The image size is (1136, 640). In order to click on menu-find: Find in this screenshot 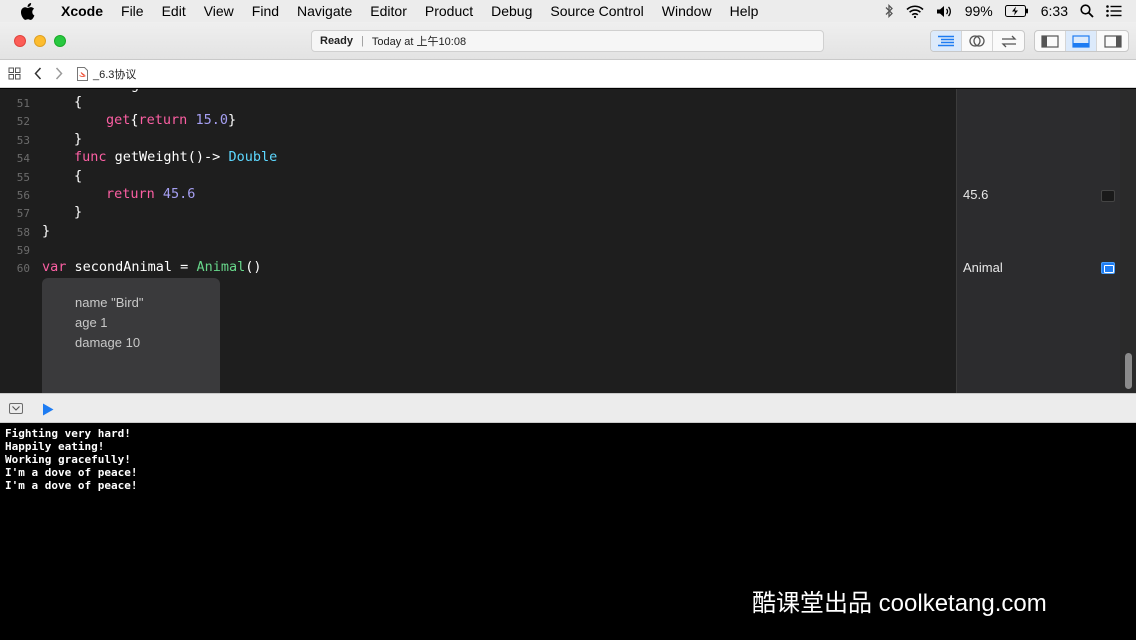, I will do `click(265, 11)`.